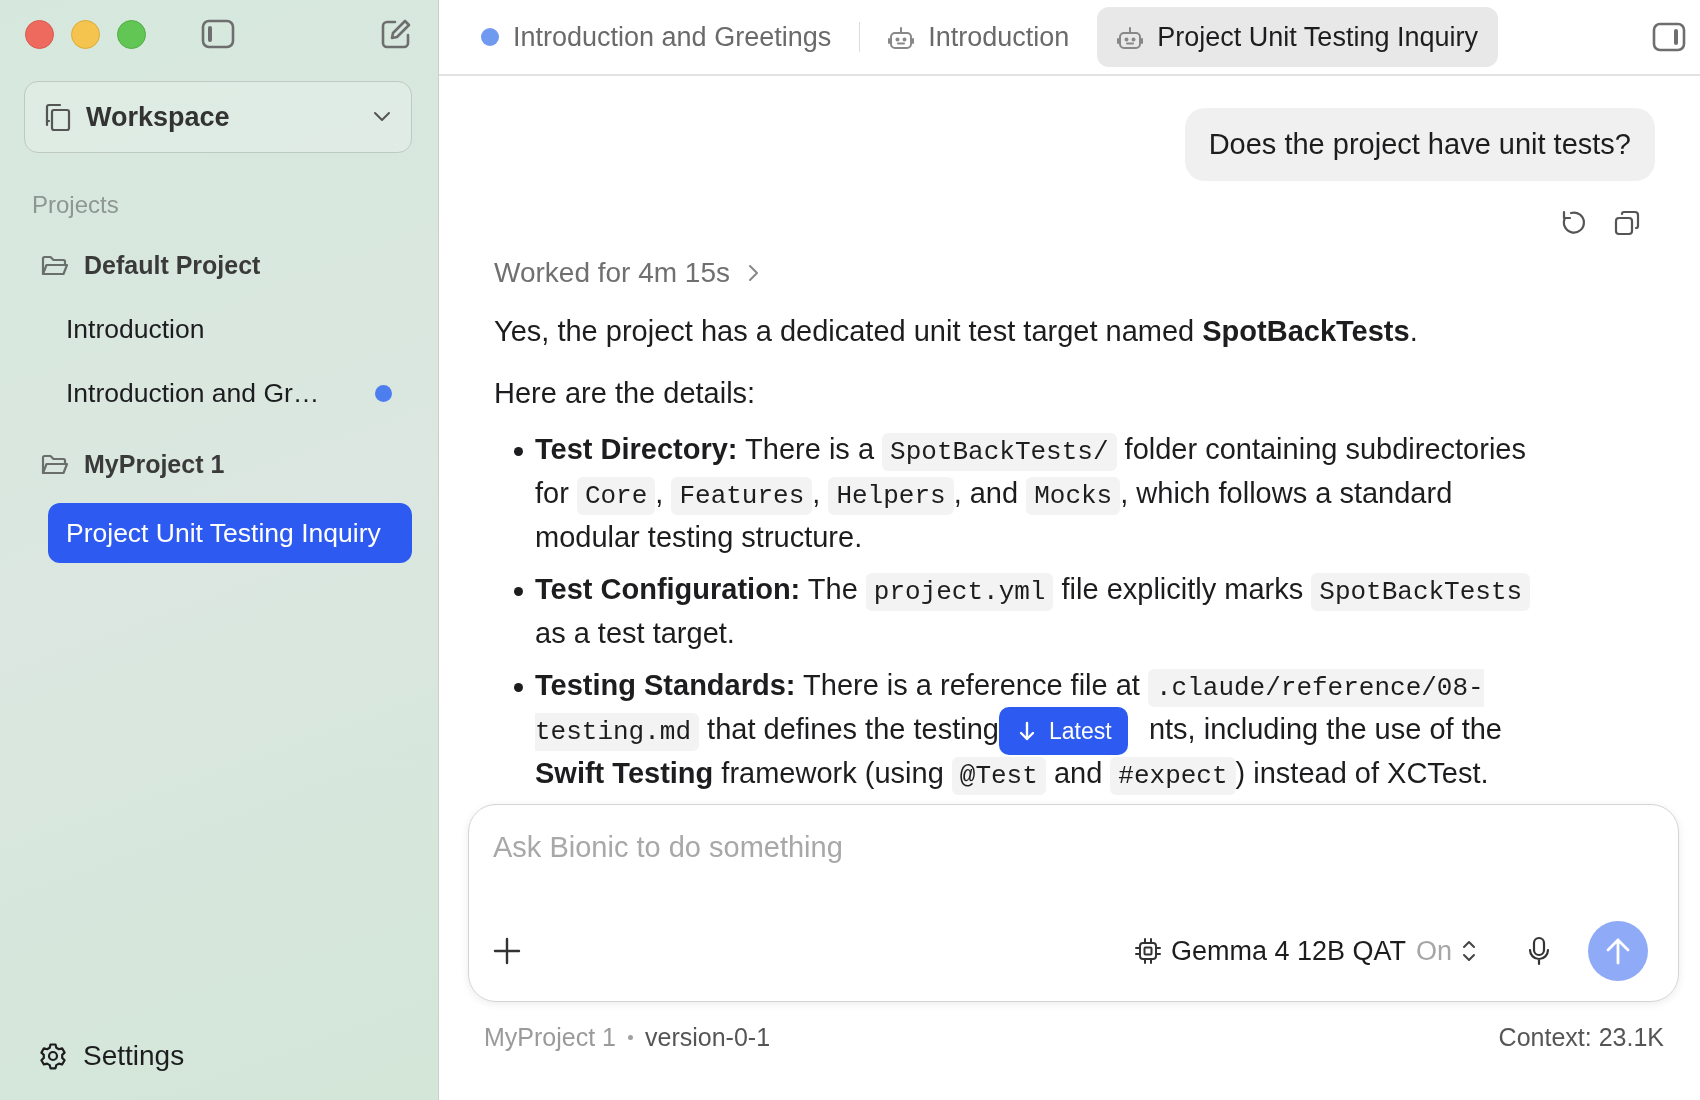  I want to click on model-selector: Gemma 4 12B QAT On, so click(1305, 951).